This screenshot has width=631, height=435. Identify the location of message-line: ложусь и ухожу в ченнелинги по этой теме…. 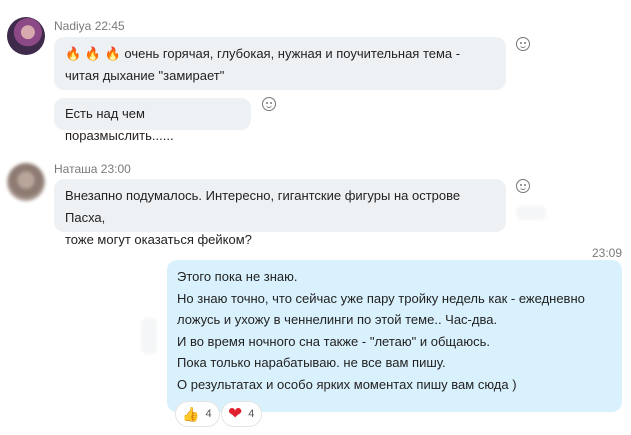
(337, 319).